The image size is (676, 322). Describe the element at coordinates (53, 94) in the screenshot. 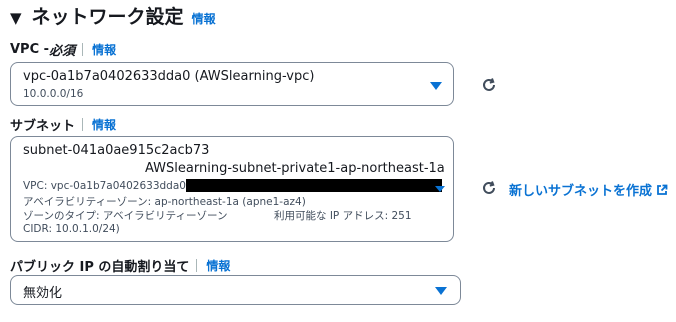

I see `vpc-cidr: 10.0.0.0/16` at that location.